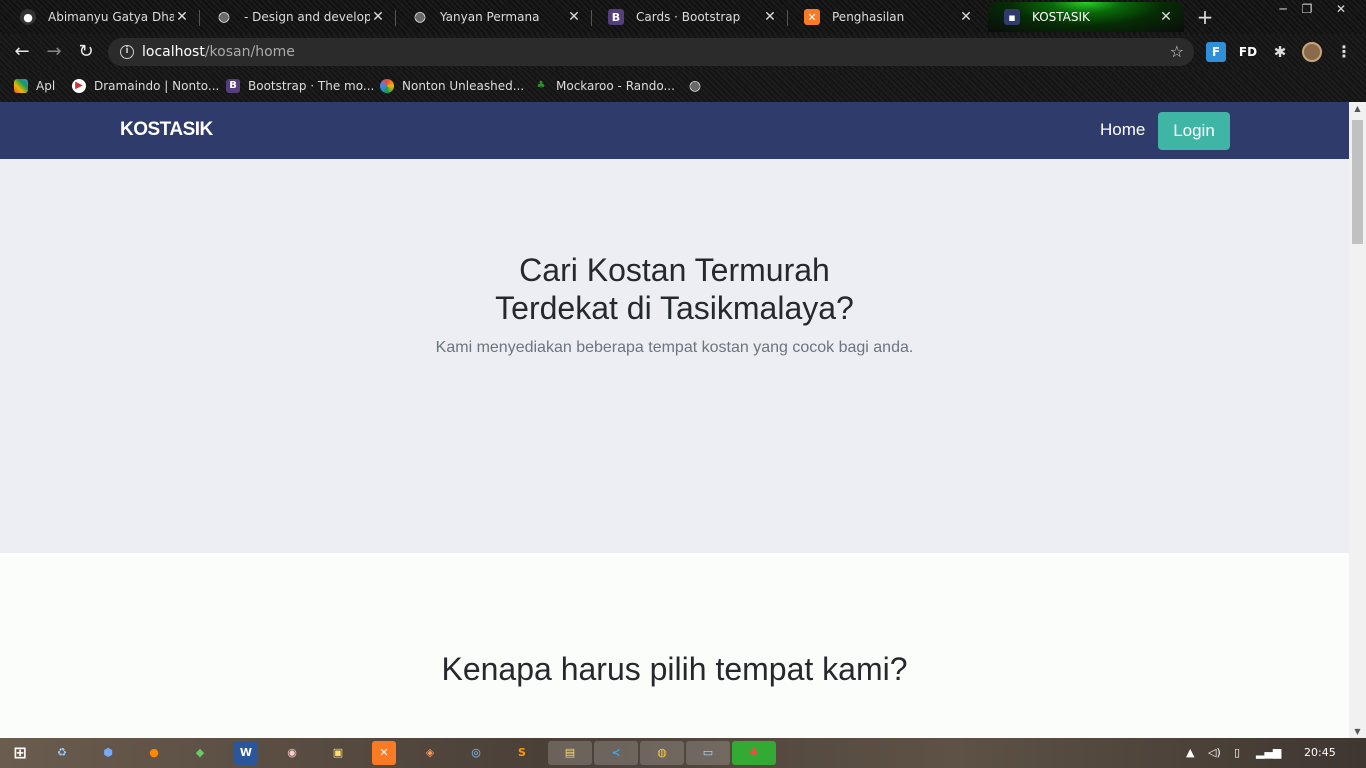 The width and height of the screenshot is (1366, 768). Describe the element at coordinates (754, 753) in the screenshot. I see `app-red-icon: ✚` at that location.